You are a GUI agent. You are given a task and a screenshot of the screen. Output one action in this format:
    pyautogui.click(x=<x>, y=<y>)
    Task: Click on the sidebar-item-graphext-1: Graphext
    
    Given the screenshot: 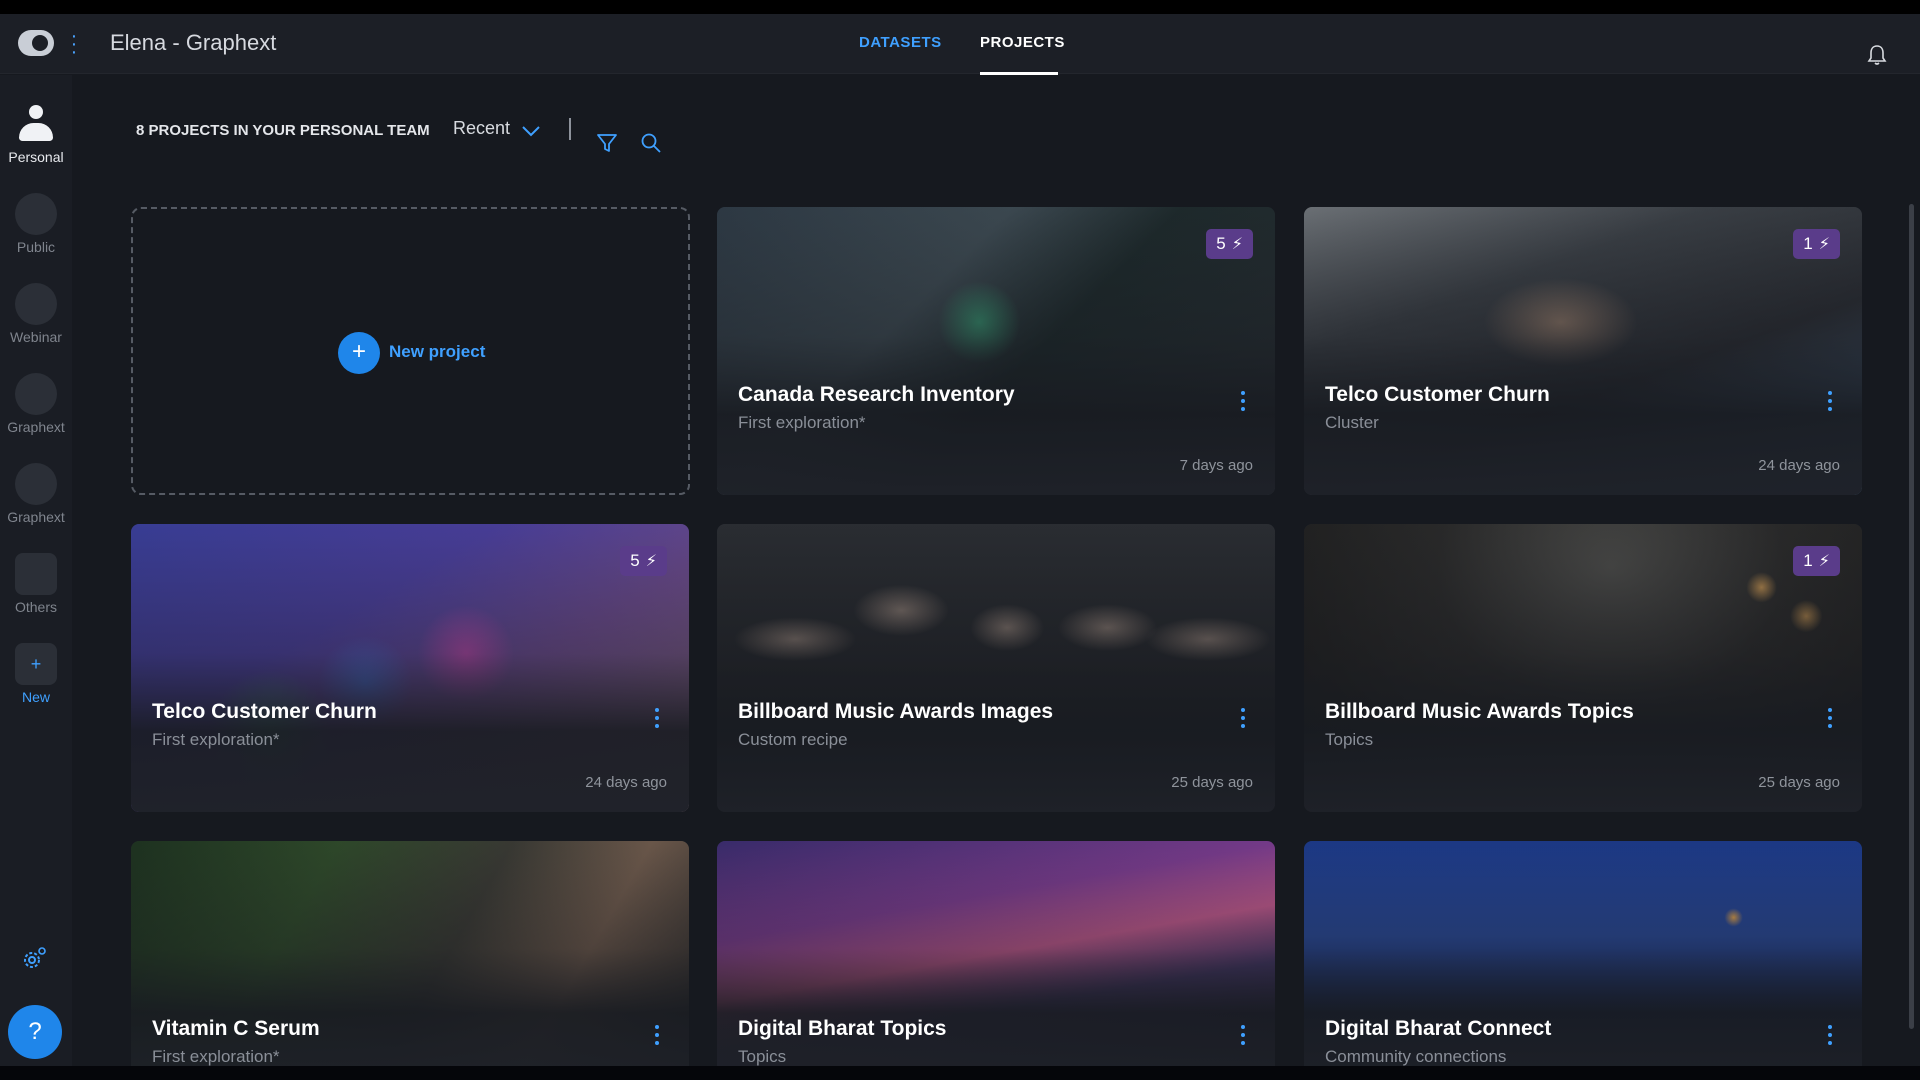 What is the action you would take?
    pyautogui.click(x=36, y=404)
    